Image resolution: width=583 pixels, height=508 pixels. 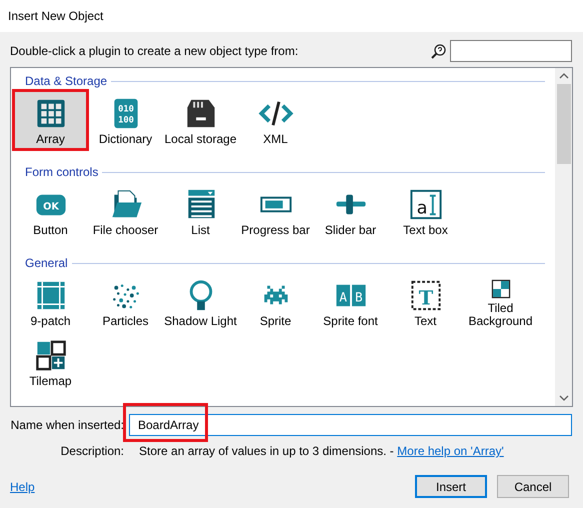 What do you see at coordinates (22, 487) in the screenshot?
I see `help-link: Help` at bounding box center [22, 487].